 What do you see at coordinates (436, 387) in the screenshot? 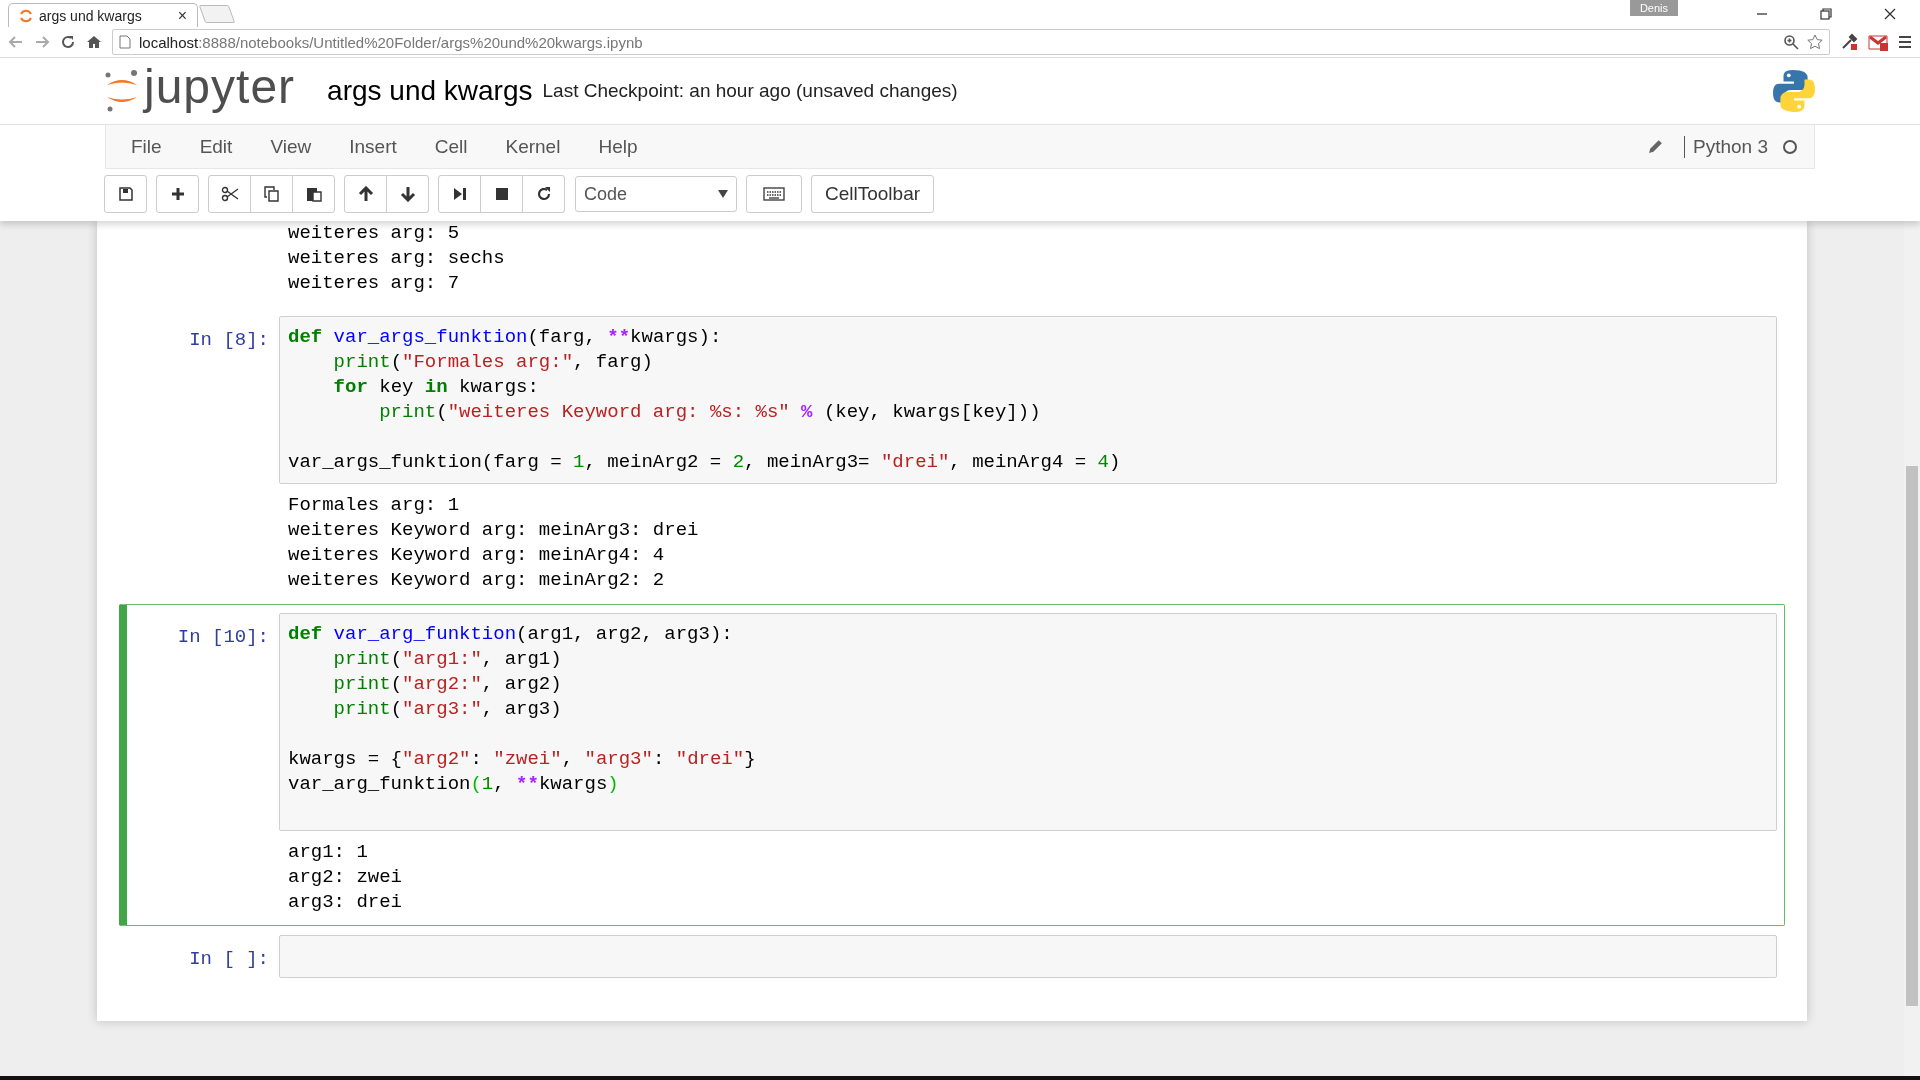
I see `code-line: for key in kwargs:` at bounding box center [436, 387].